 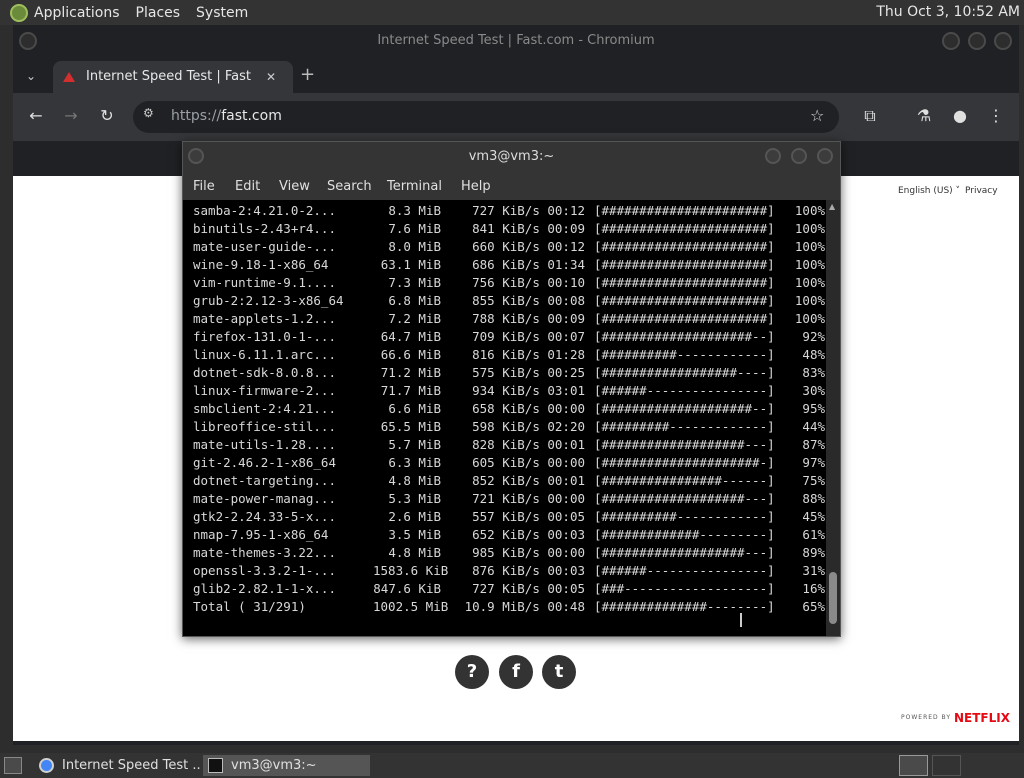 I want to click on menu-file: File, so click(x=204, y=186).